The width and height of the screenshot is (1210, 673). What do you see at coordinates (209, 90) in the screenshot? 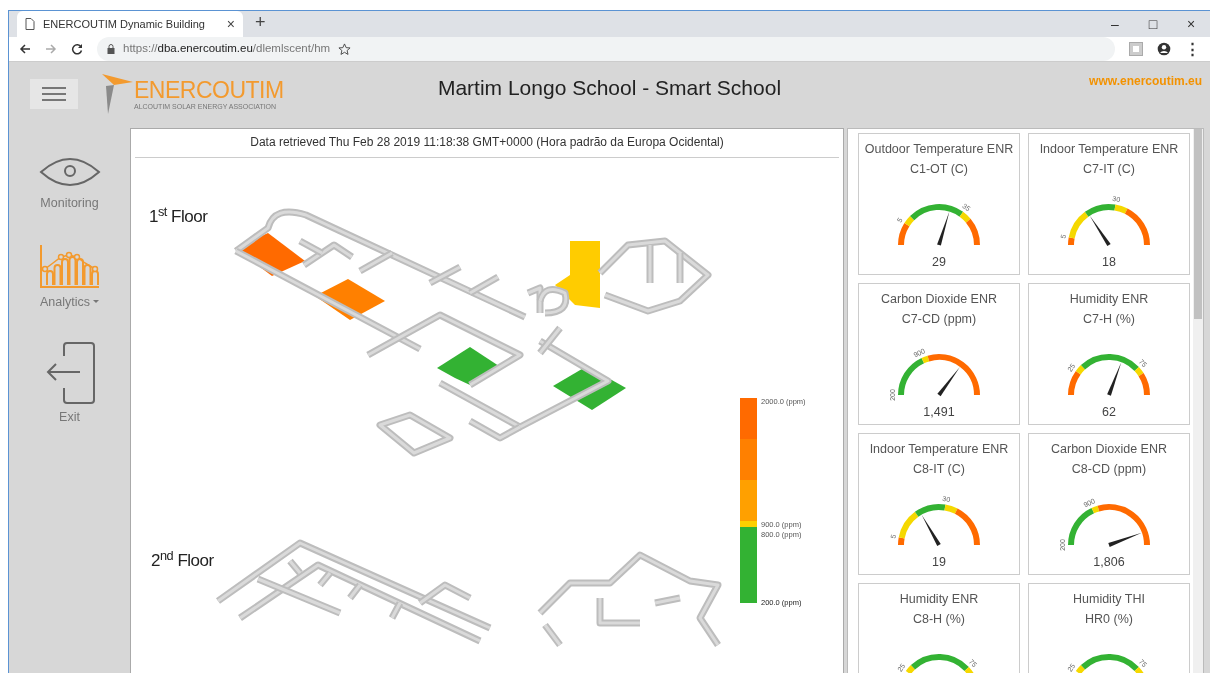
I see `logo-text: ENERCOUTIM` at bounding box center [209, 90].